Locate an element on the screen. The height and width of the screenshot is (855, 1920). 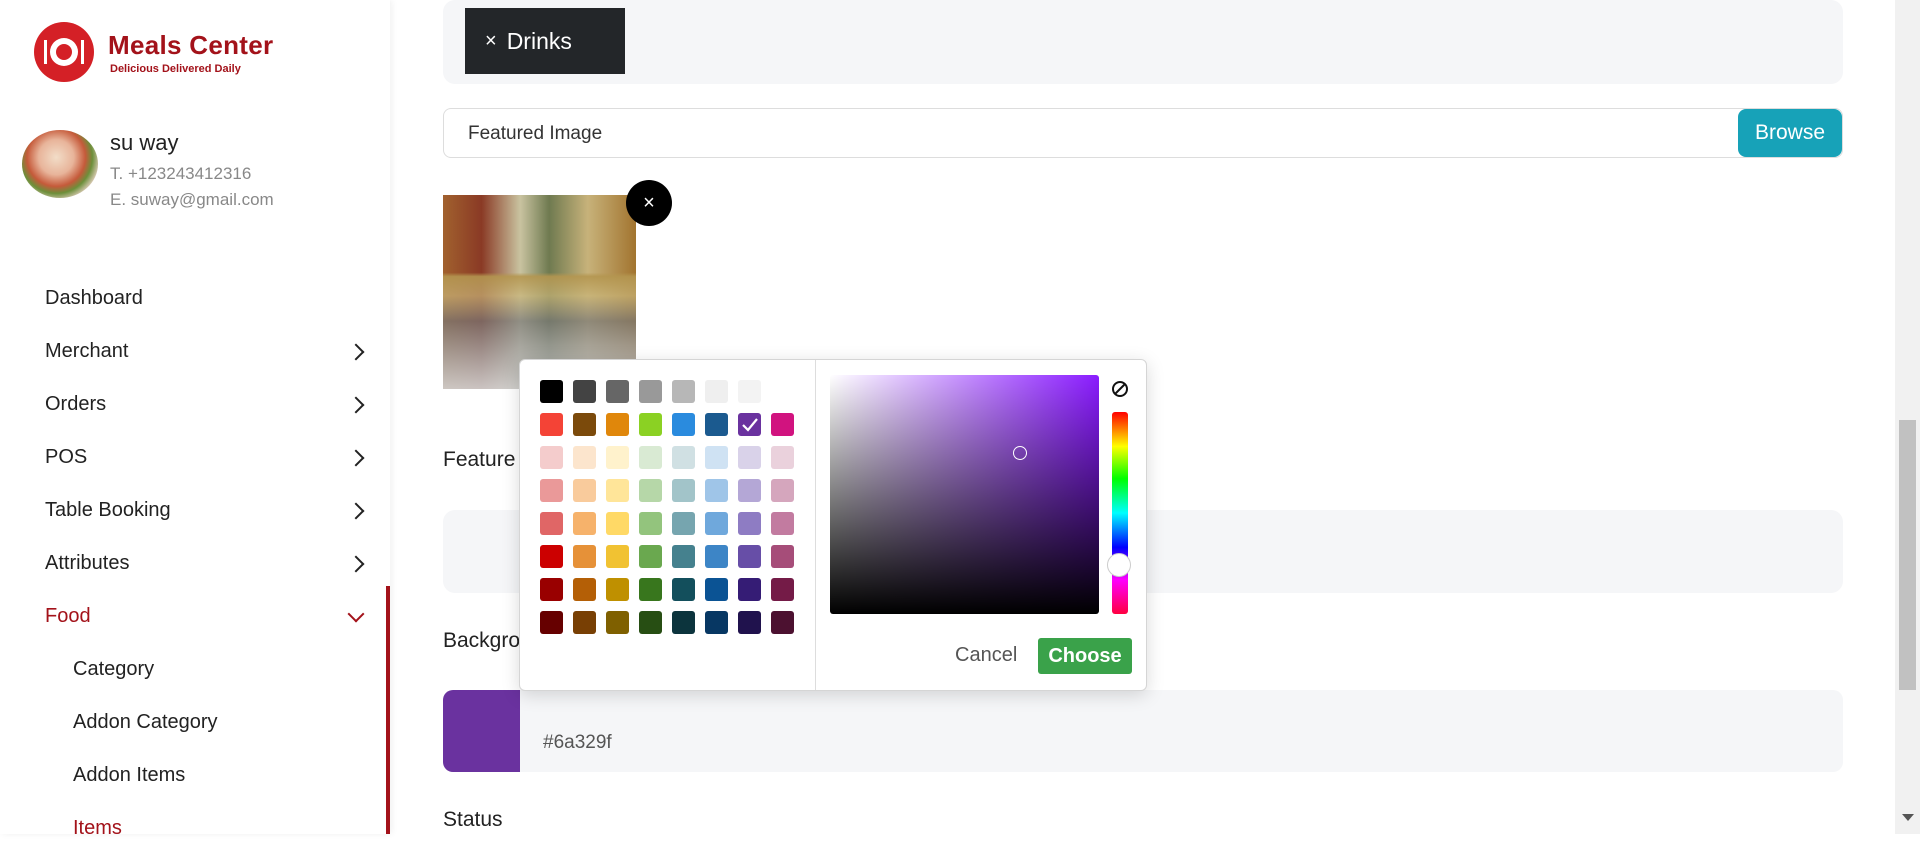
saturation-box is located at coordinates (964, 494).